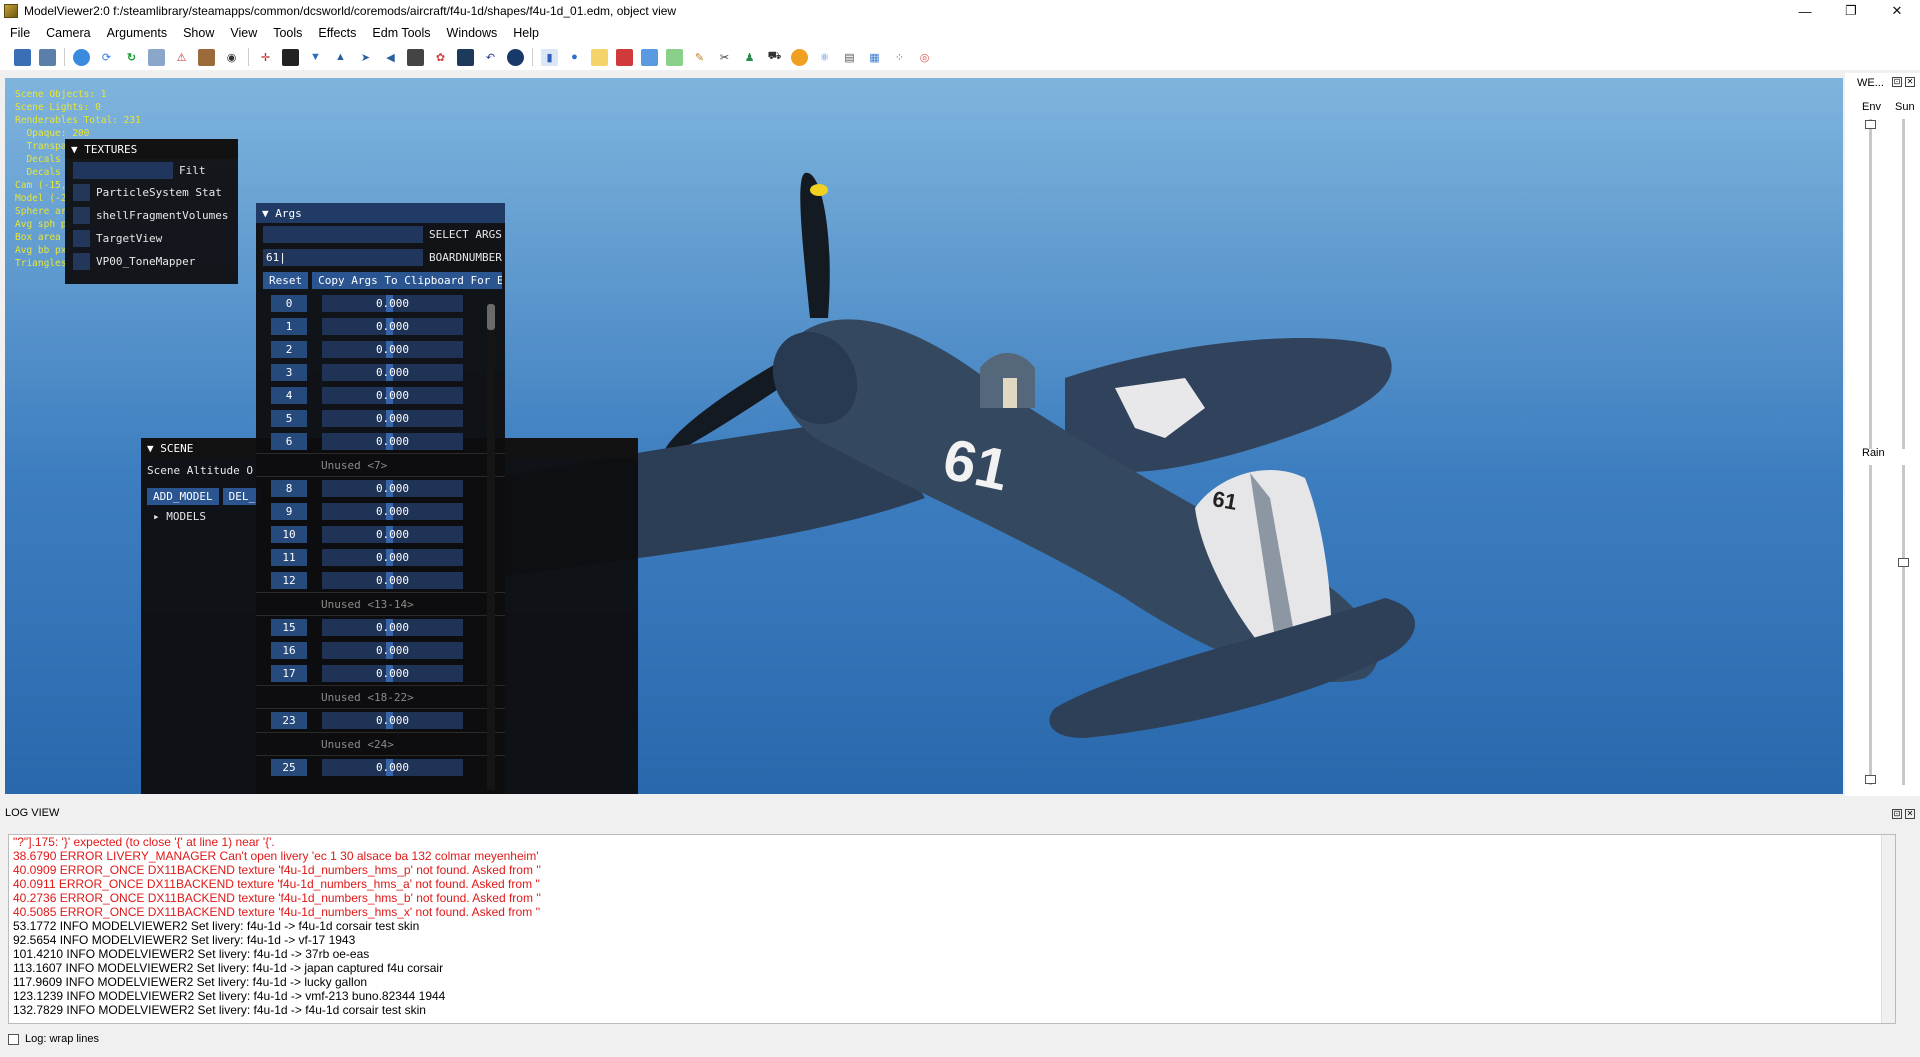 Image resolution: width=1920 pixels, height=1057 pixels. Describe the element at coordinates (1805, 11) in the screenshot. I see `minimize-button: —` at that location.